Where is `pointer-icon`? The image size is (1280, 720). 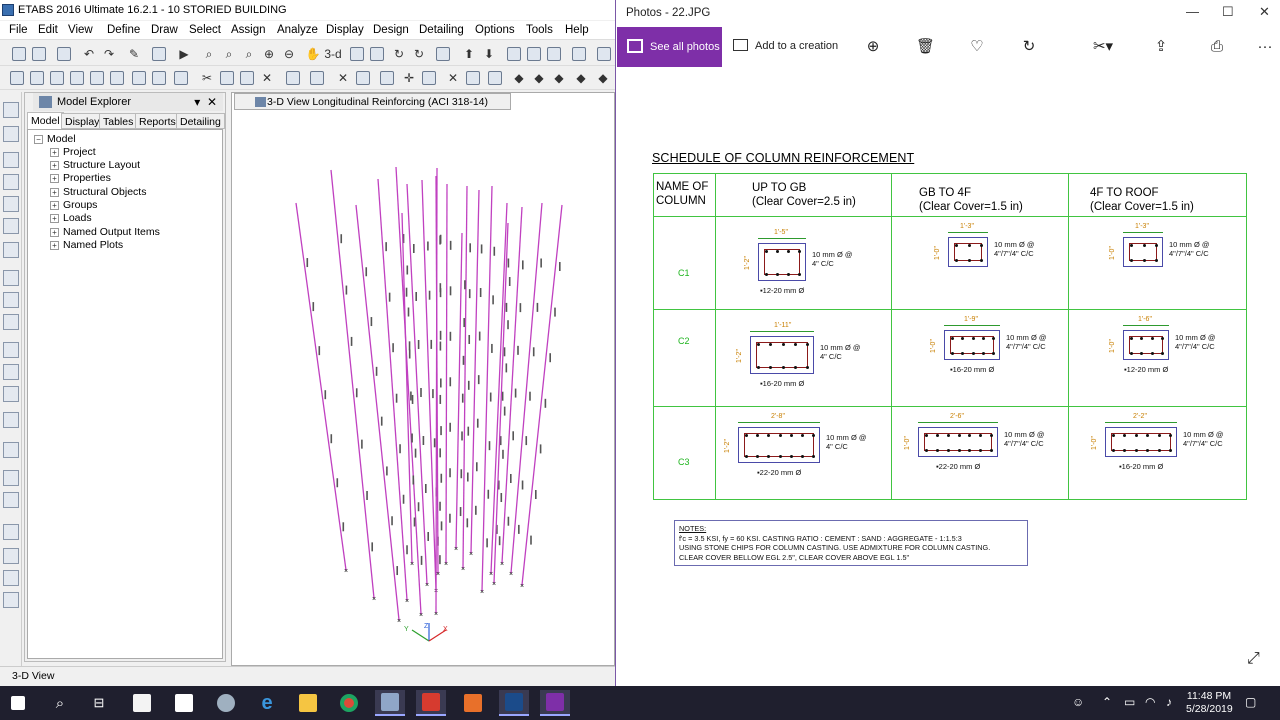
pointer-icon is located at coordinates (11, 110).